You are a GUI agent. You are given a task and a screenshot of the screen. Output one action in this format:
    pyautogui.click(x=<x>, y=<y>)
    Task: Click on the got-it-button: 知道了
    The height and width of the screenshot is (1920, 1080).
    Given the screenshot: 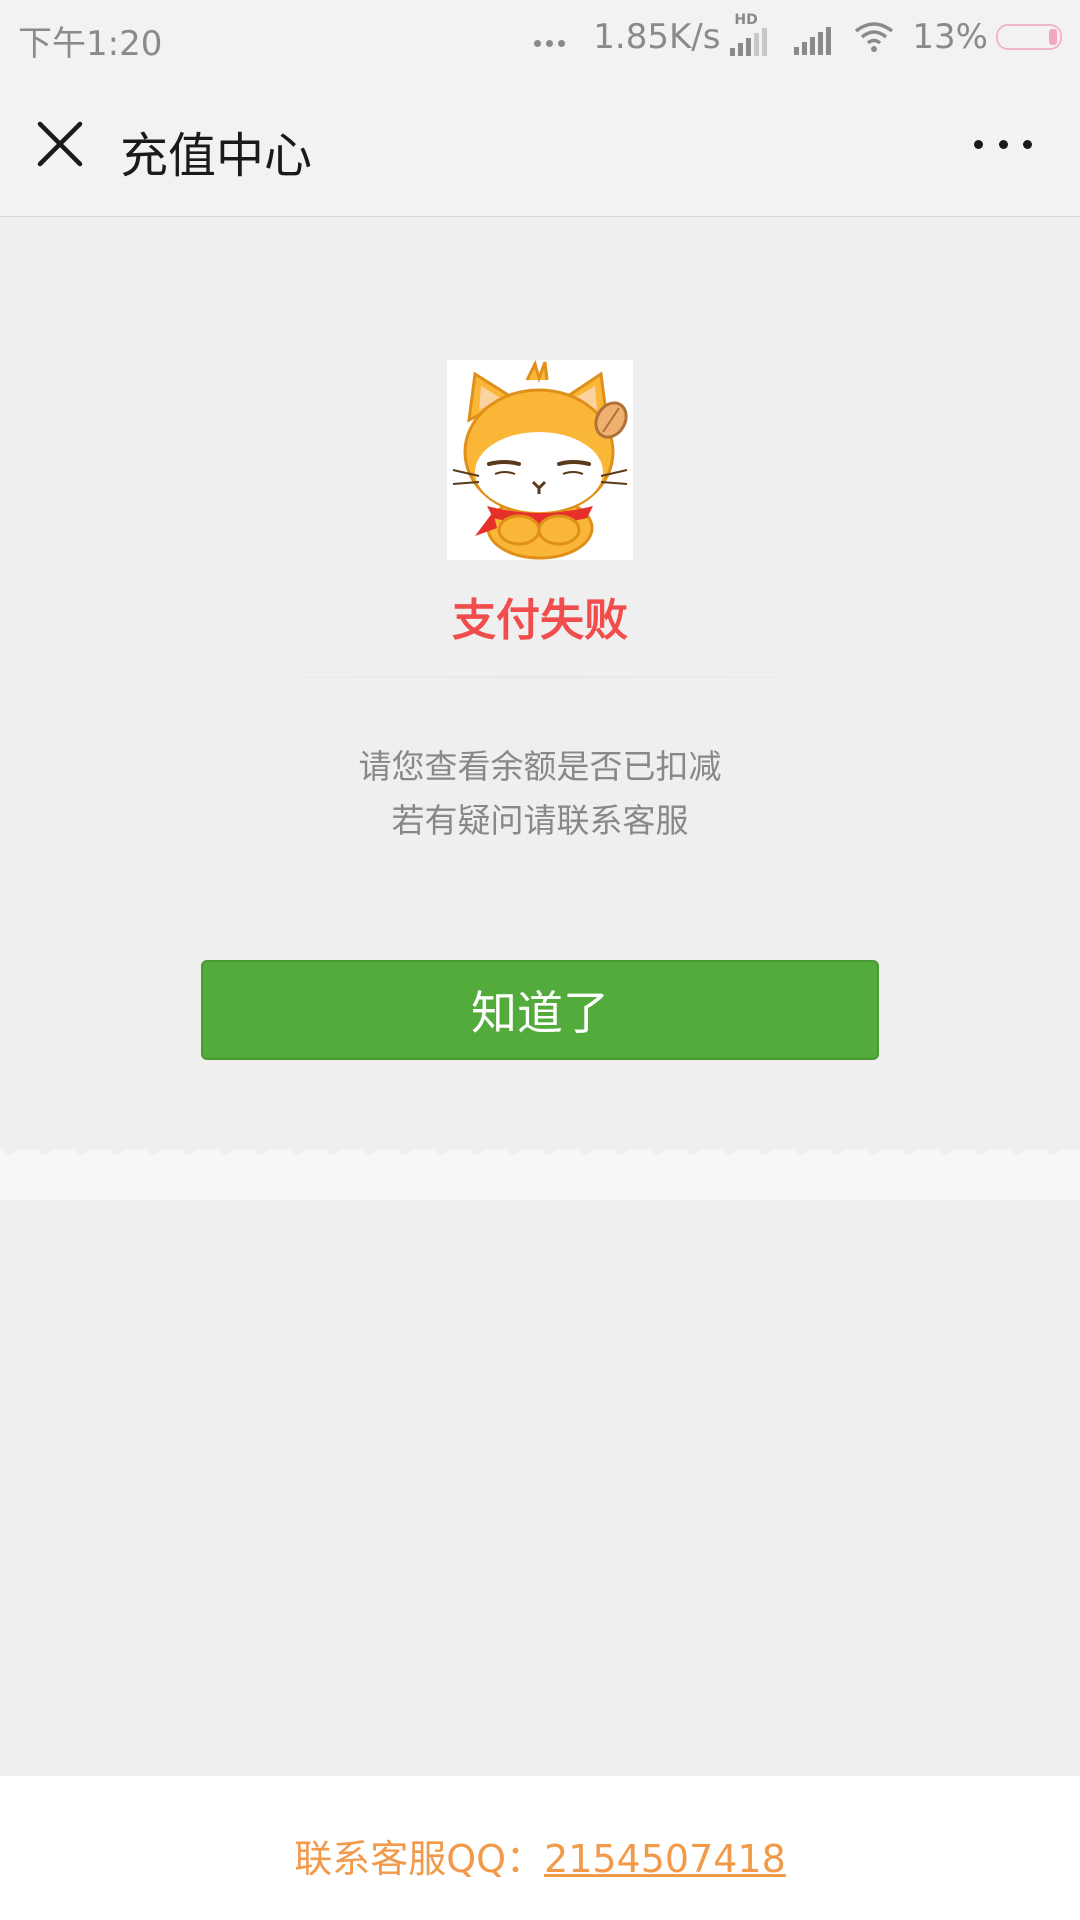 What is the action you would take?
    pyautogui.click(x=540, y=1010)
    